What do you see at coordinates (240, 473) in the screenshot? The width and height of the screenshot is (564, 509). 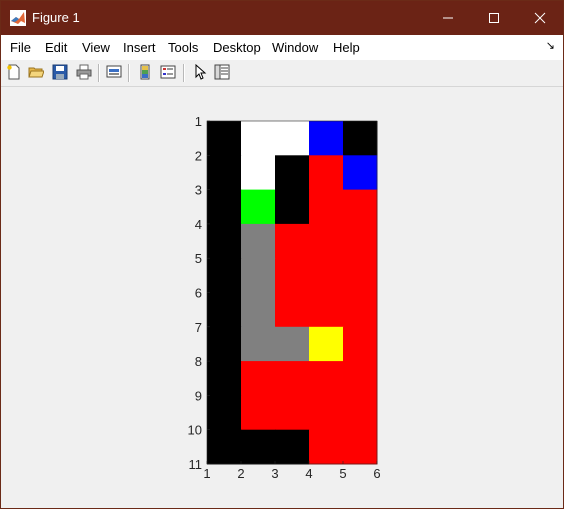 I see `x-tick-label: 2` at bounding box center [240, 473].